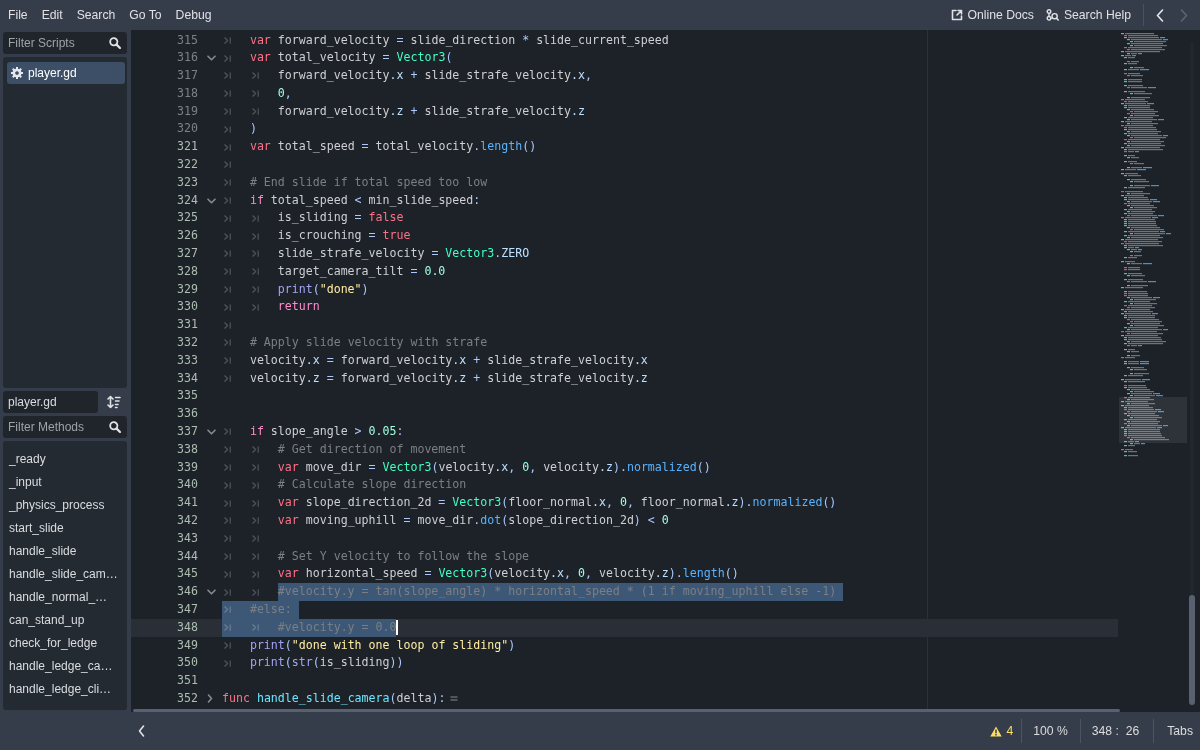  What do you see at coordinates (1051, 731) in the screenshot?
I see `zoom-button: 100 %` at bounding box center [1051, 731].